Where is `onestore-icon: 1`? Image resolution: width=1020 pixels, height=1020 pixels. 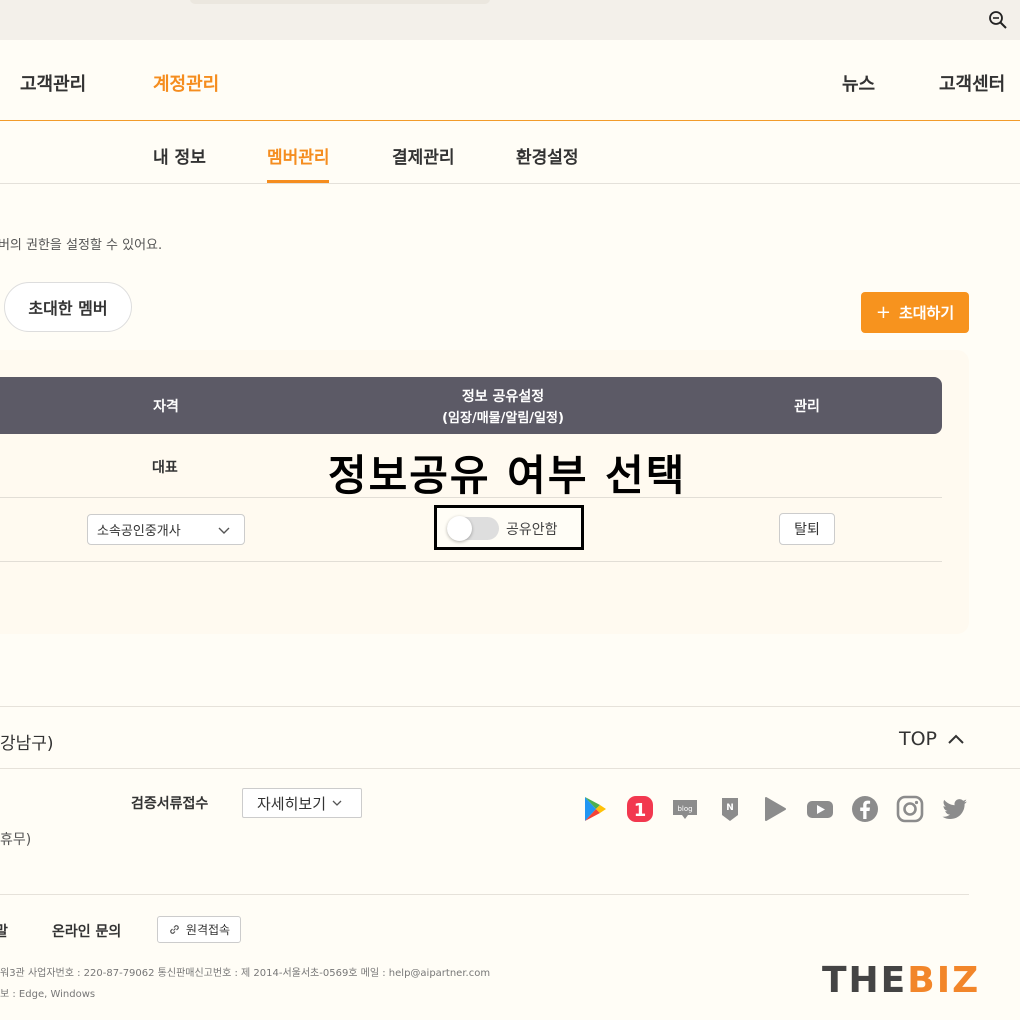
onestore-icon: 1 is located at coordinates (640, 809).